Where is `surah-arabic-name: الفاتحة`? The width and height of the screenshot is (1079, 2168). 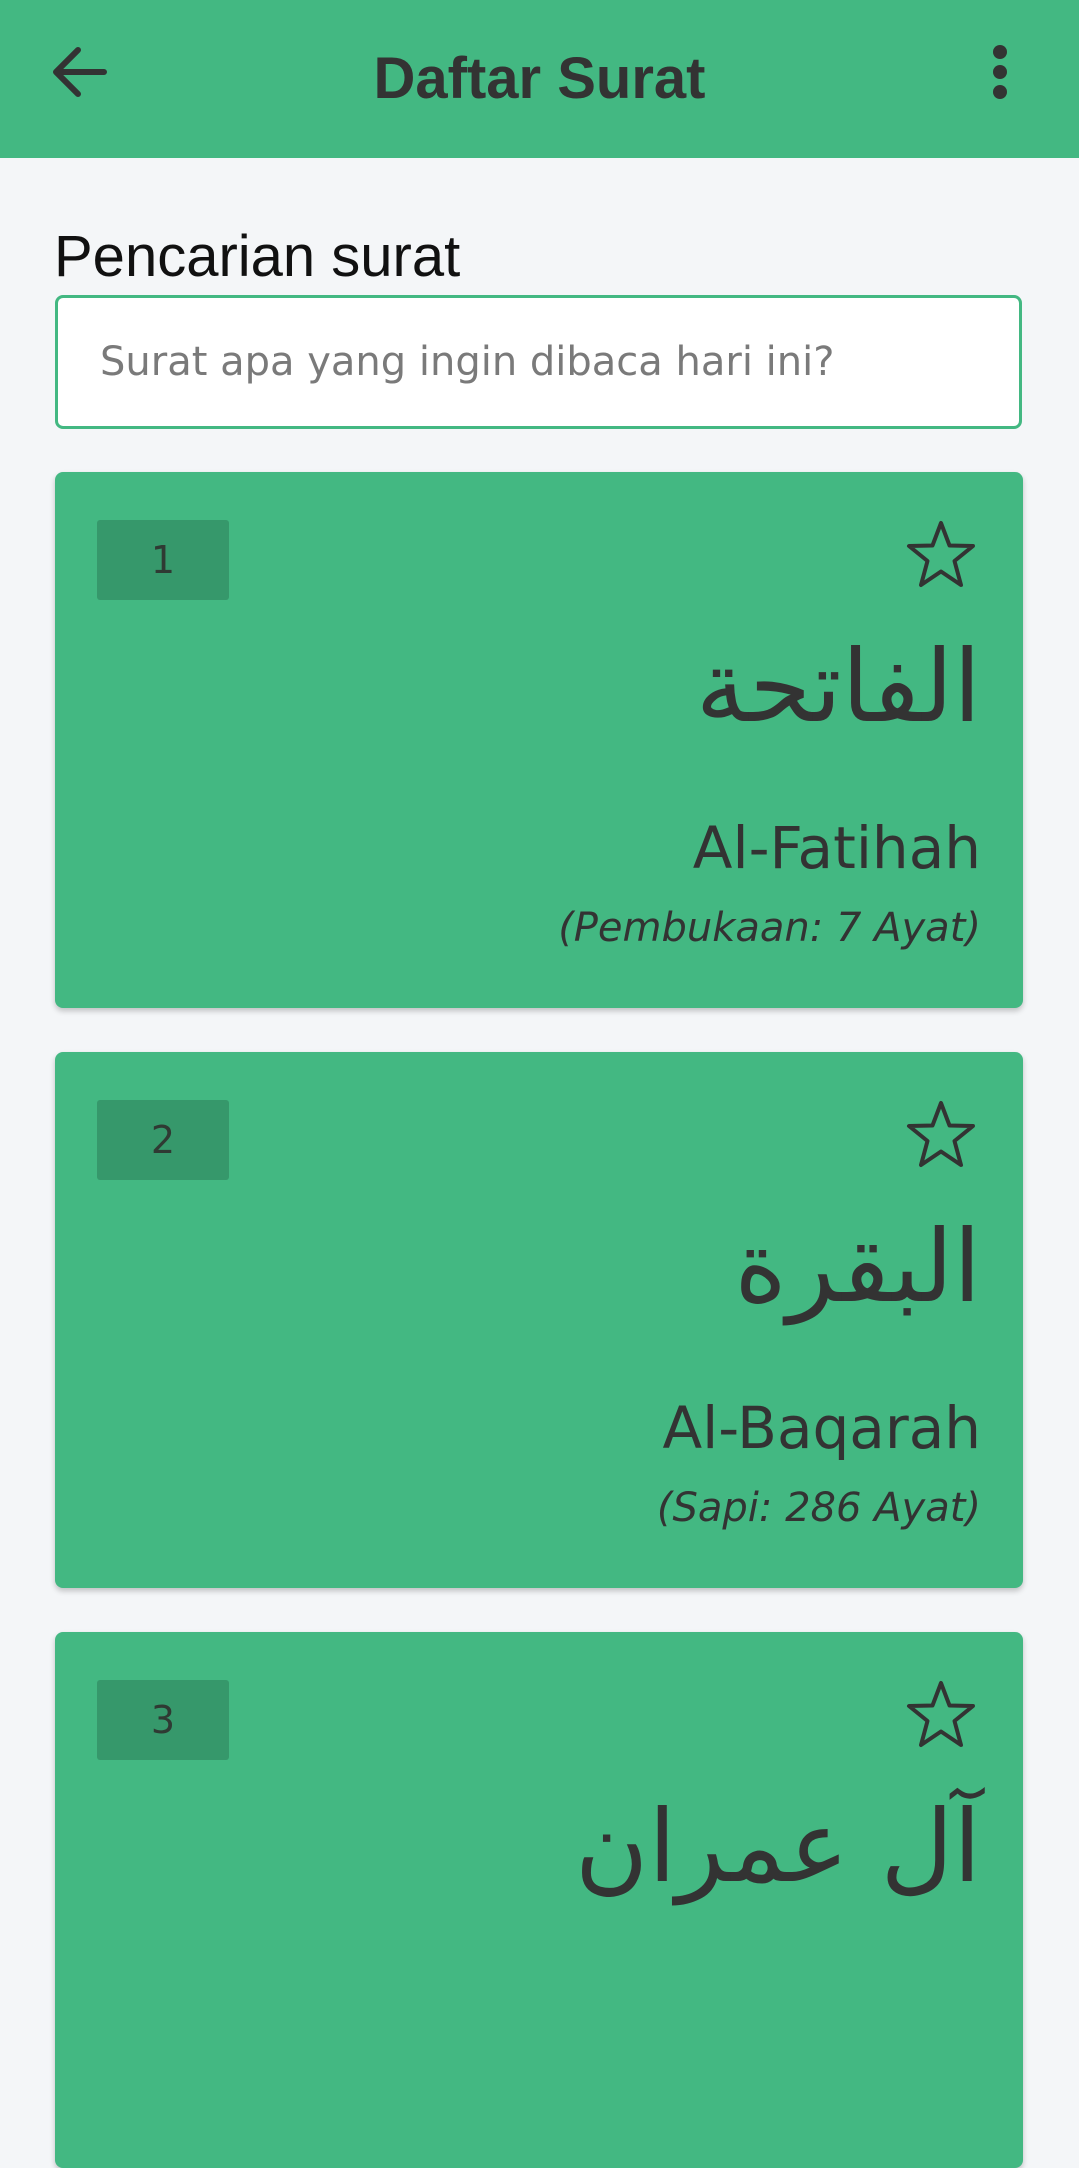 surah-arabic-name: الفاتحة is located at coordinates (838, 686).